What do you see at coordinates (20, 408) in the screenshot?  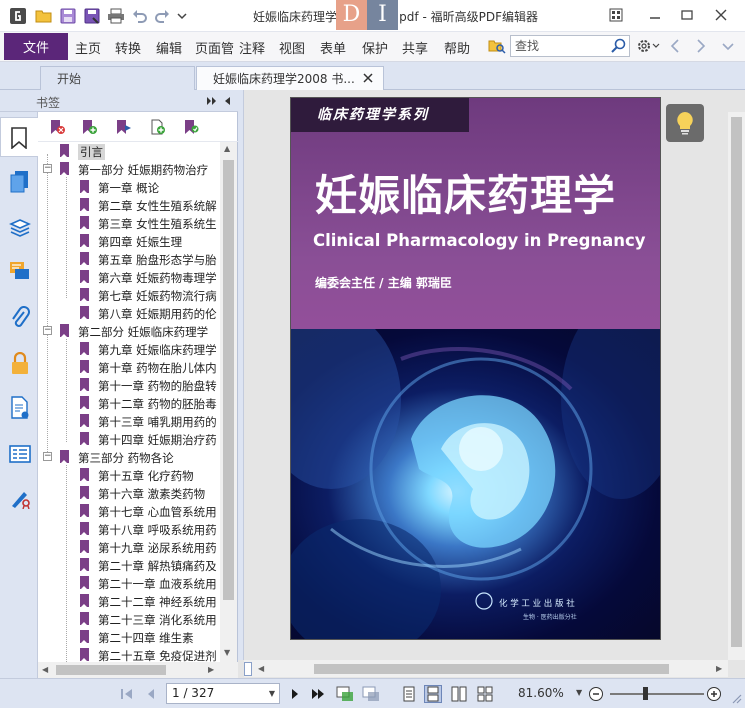 I see `document-properties-icon` at bounding box center [20, 408].